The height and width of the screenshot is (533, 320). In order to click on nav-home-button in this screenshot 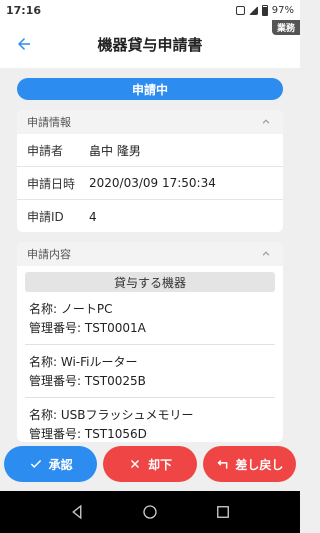, I will do `click(150, 512)`.